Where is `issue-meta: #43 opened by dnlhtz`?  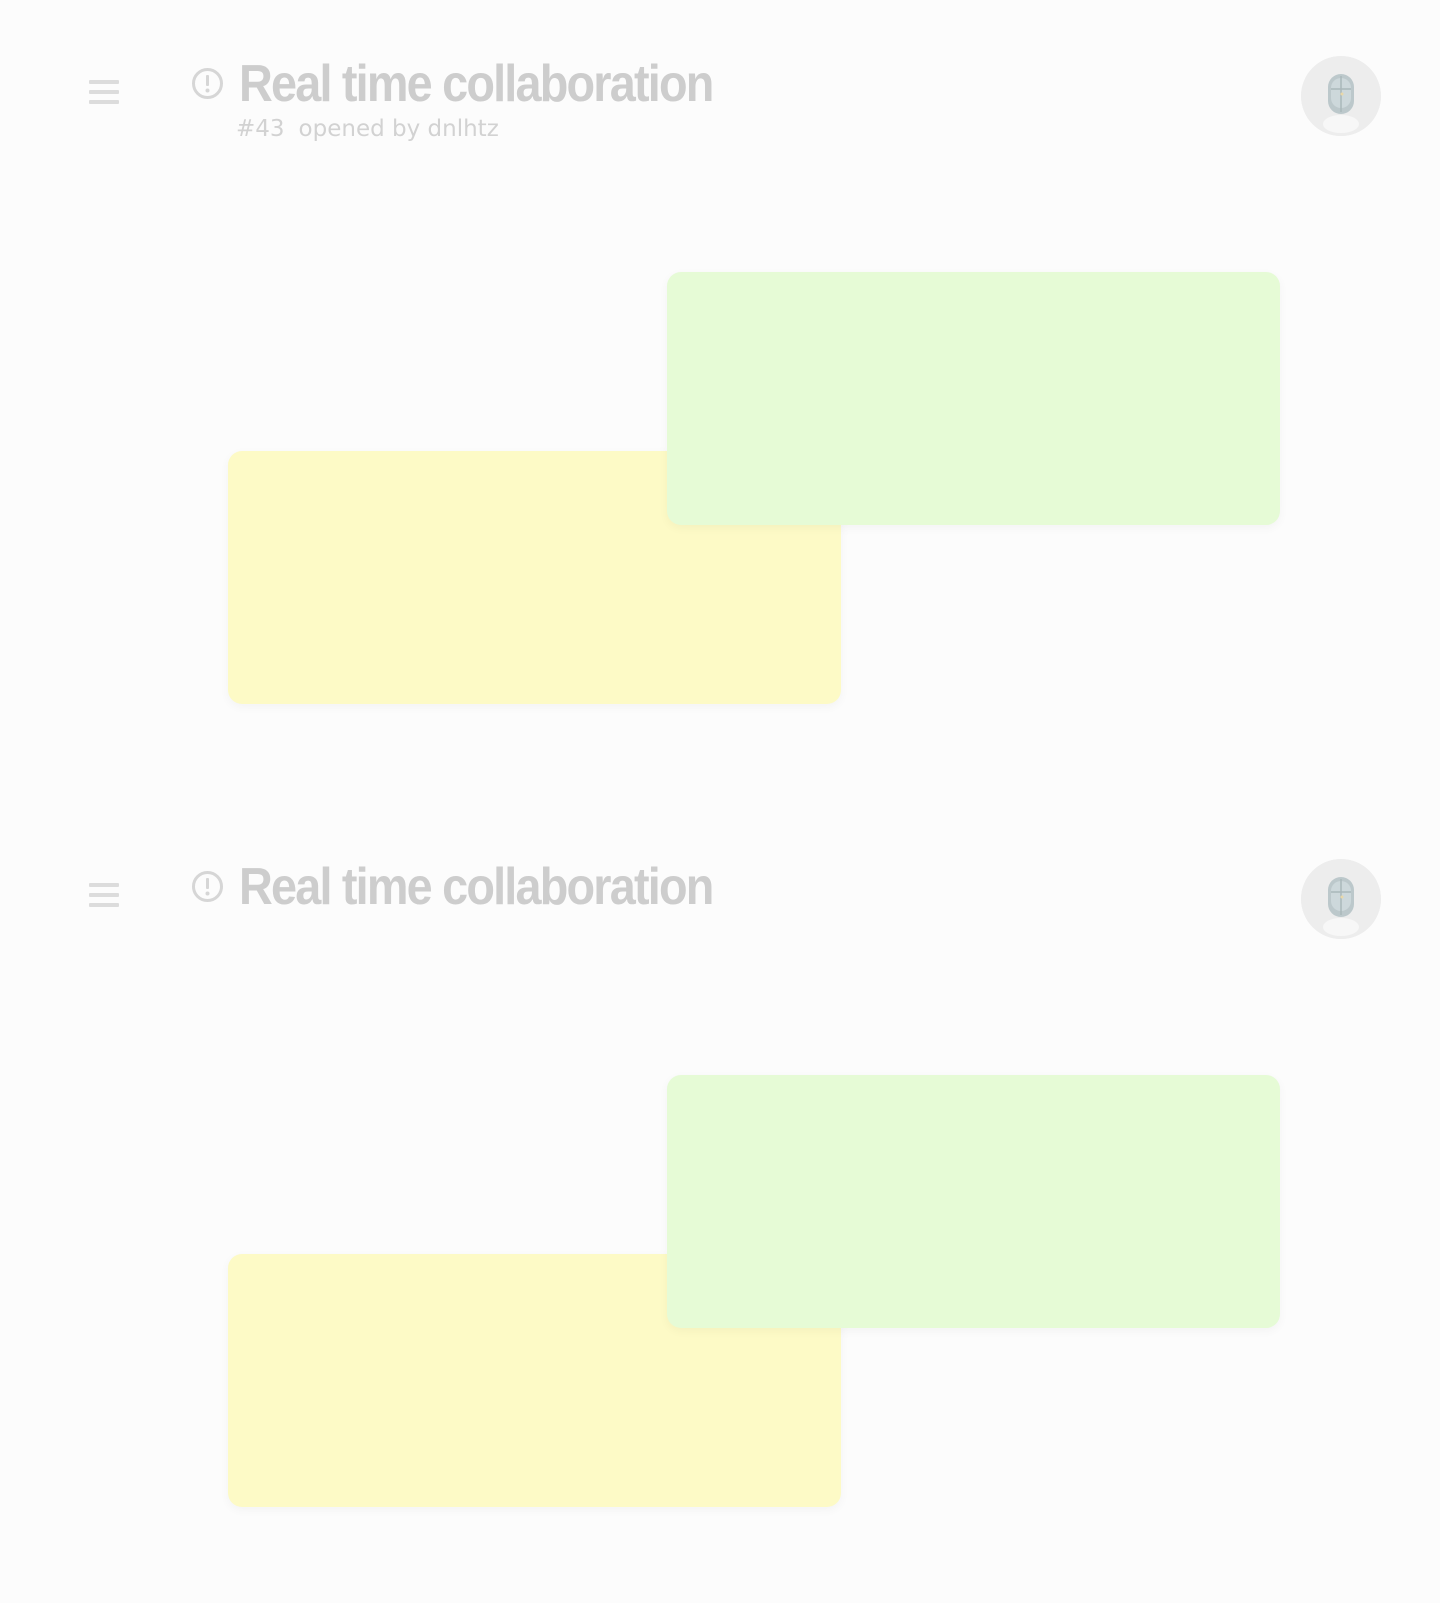
issue-meta: #43 opened by dnlhtz is located at coordinates (367, 129).